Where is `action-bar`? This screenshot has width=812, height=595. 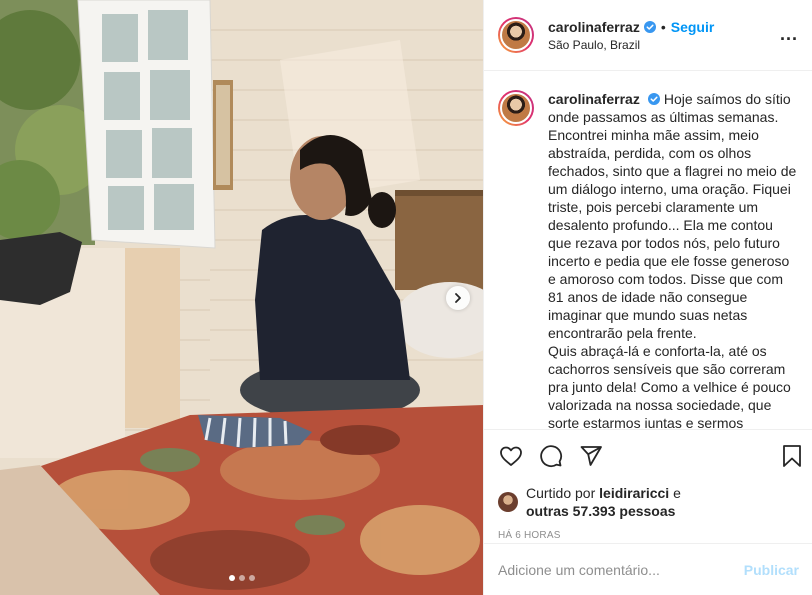
action-bar is located at coordinates (648, 456).